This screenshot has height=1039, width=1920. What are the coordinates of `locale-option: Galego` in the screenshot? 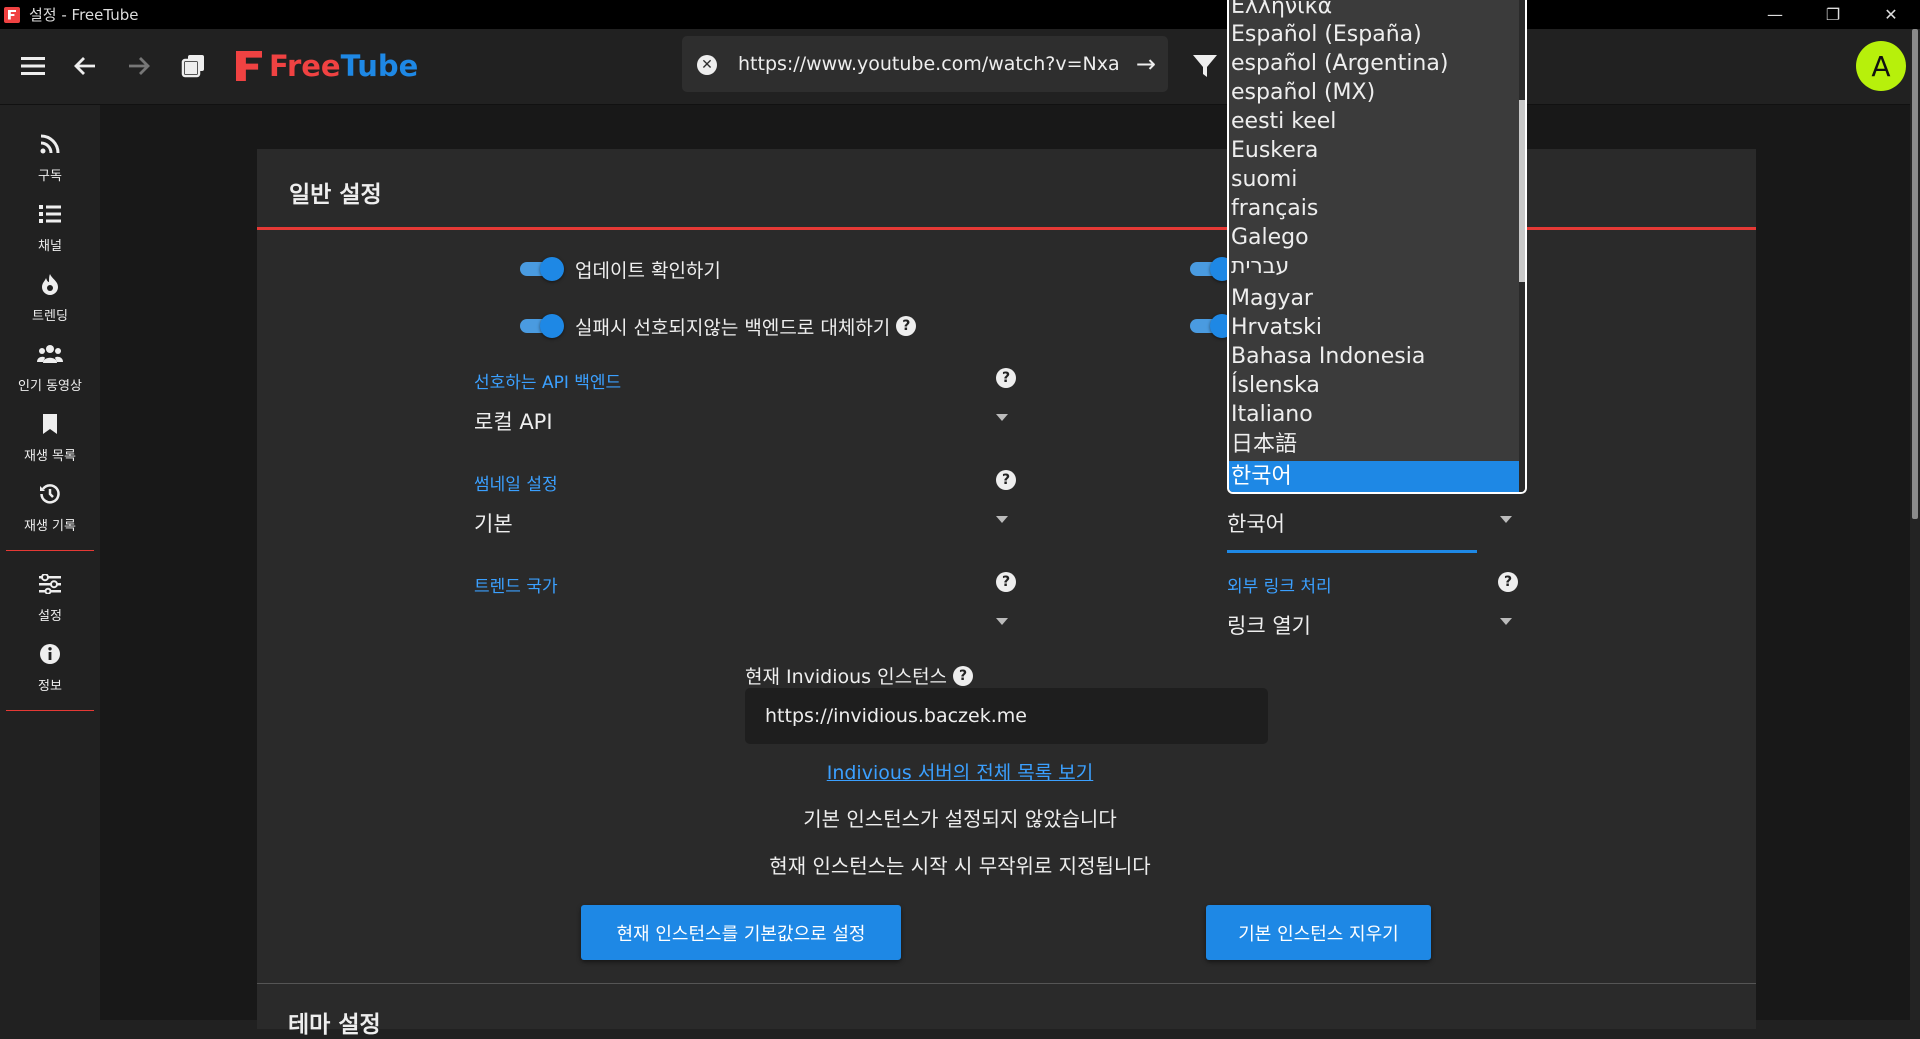 It's located at (1376, 237).